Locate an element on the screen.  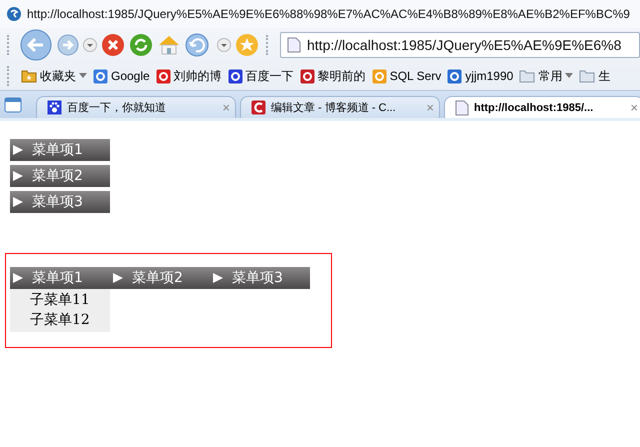
paw-icon is located at coordinates (54, 107).